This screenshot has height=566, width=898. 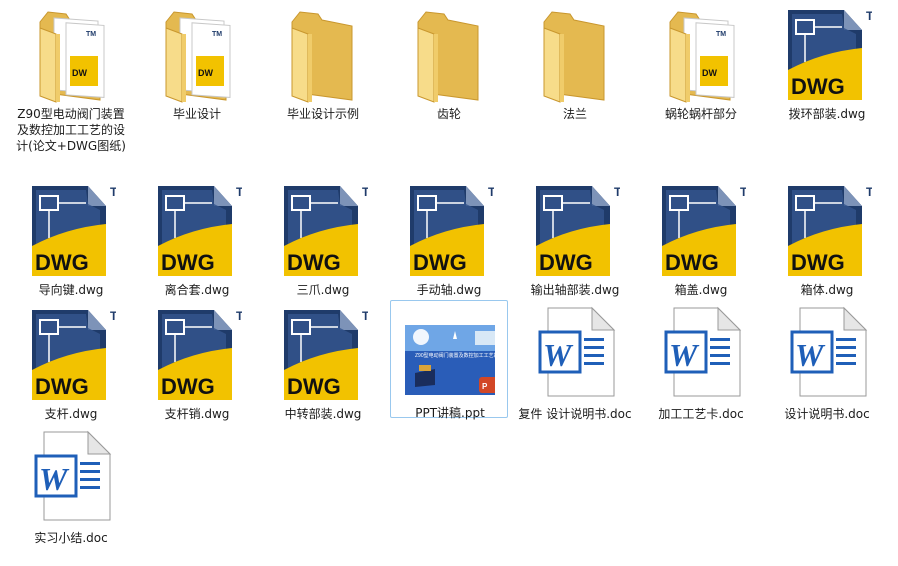 I want to click on file-item: Z90型电动阀门装置及数控加工工艺的设计 P PPT讲稿.ppt, so click(x=449, y=360).